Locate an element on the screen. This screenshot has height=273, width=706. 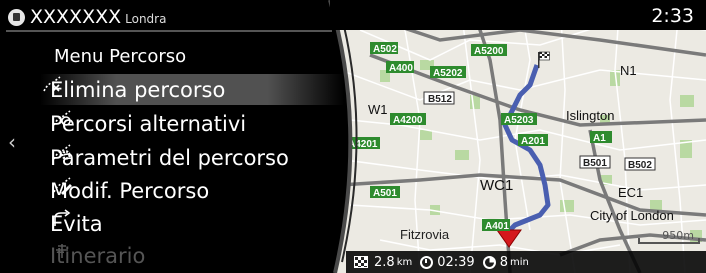
map-label: Islington is located at coordinates (590, 115).